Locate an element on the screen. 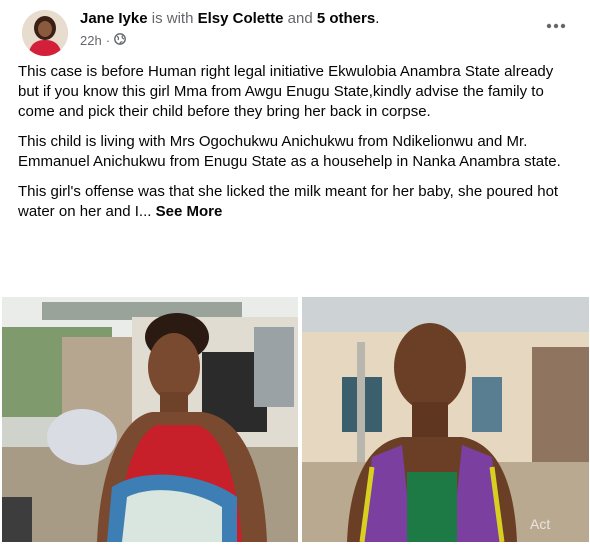 The width and height of the screenshot is (590, 545). see-more-link: See More is located at coordinates (189, 211).